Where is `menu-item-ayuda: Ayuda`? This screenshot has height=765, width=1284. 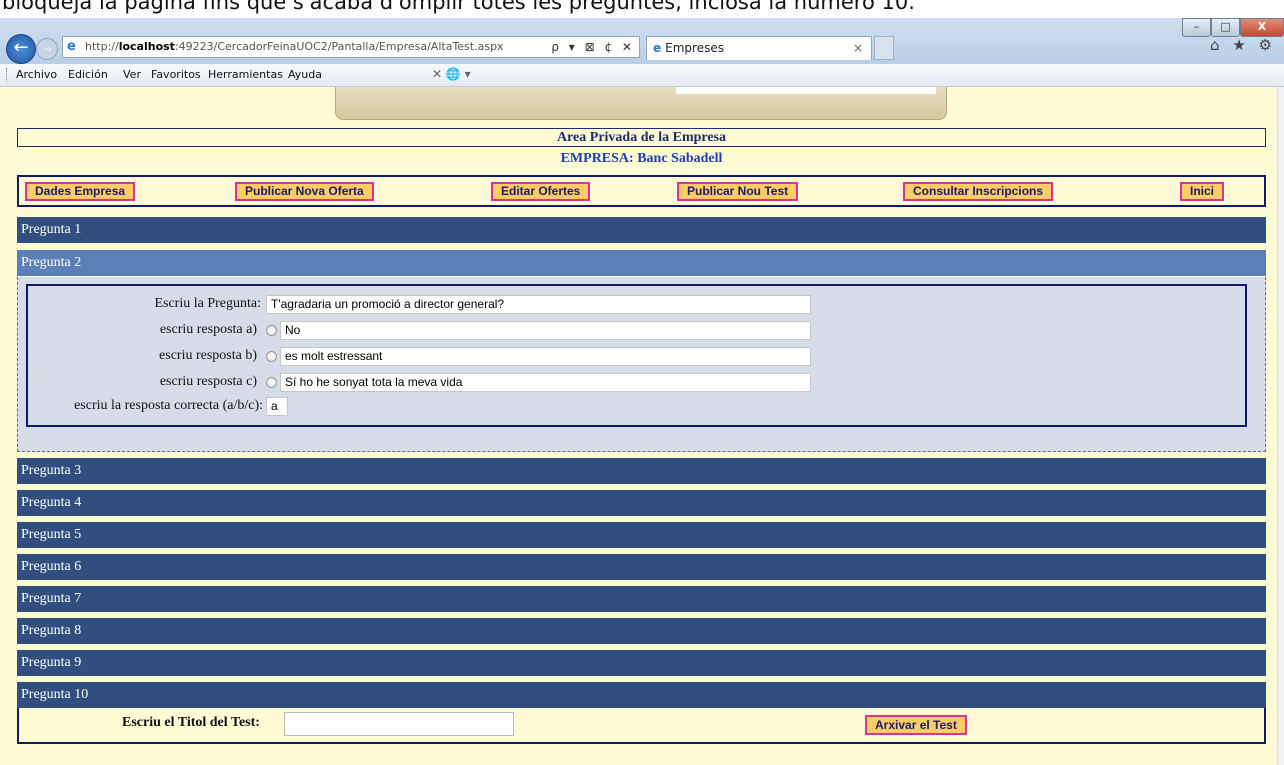
menu-item-ayuda: Ayuda is located at coordinates (305, 74).